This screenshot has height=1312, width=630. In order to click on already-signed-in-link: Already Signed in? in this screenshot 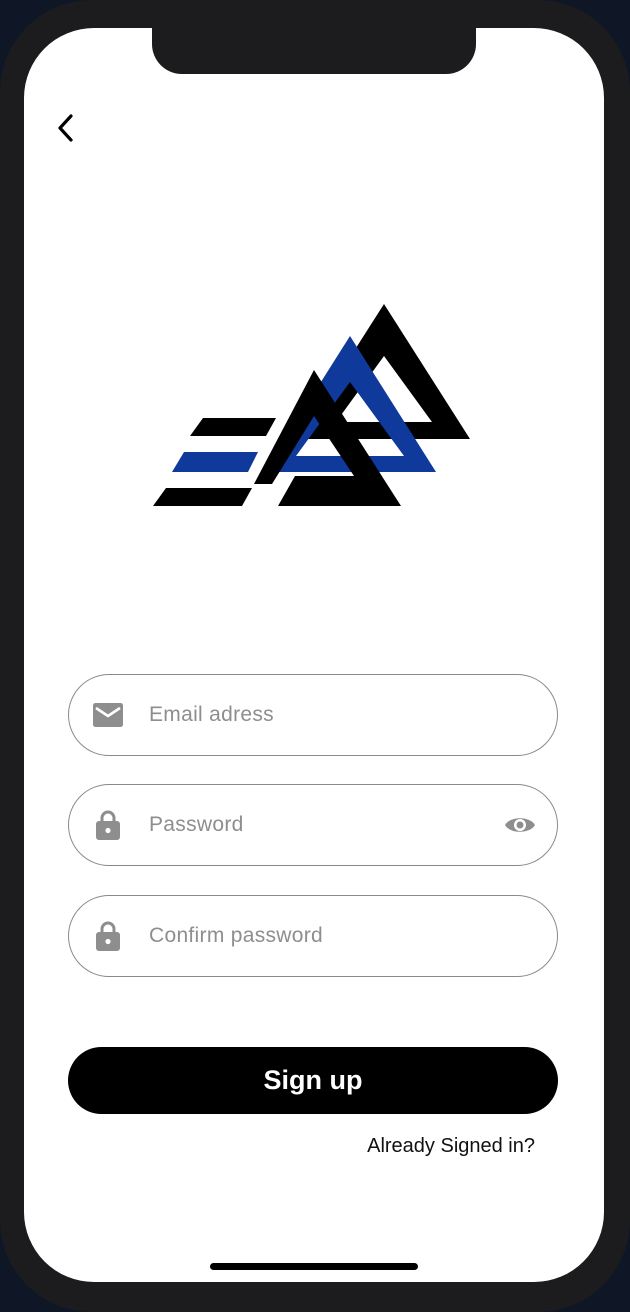, I will do `click(451, 1146)`.